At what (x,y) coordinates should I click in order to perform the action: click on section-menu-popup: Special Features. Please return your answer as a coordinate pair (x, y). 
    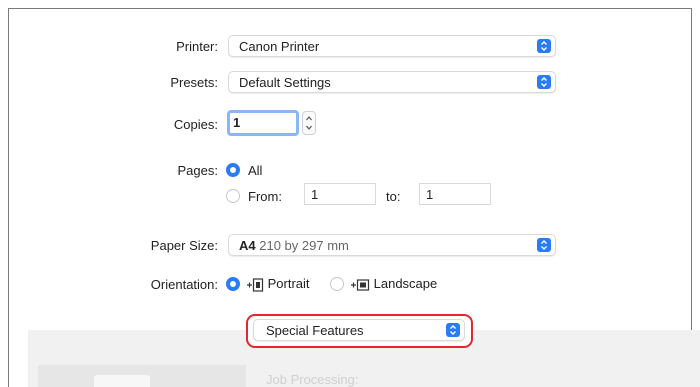
    Looking at the image, I should click on (359, 330).